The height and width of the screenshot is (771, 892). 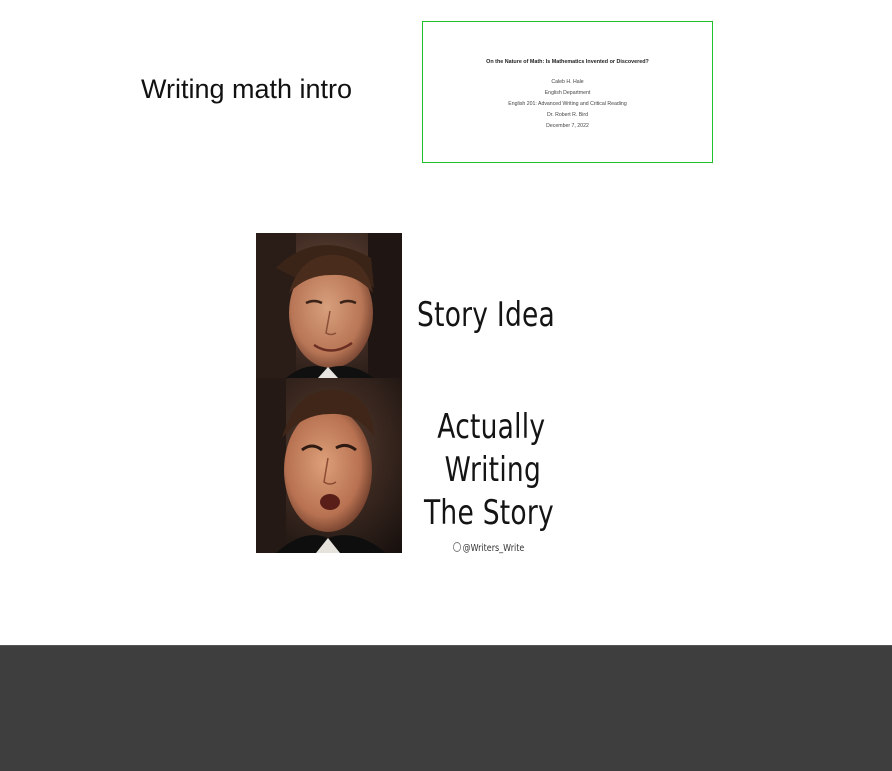 What do you see at coordinates (329, 465) in the screenshot?
I see `meme-photo-bottom` at bounding box center [329, 465].